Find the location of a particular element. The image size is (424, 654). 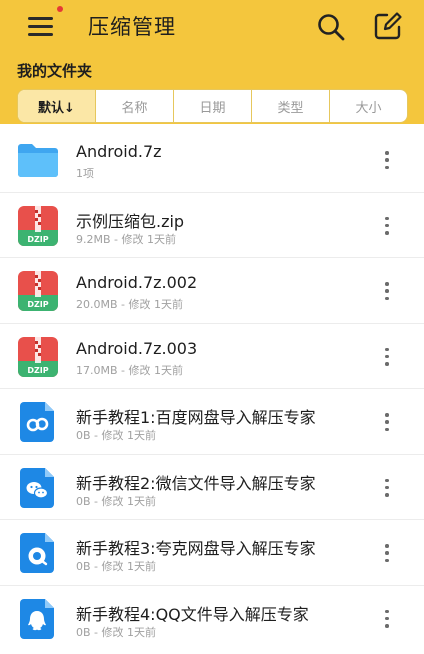

file-name: 新手教程3:夸克网盘导入解压专家 is located at coordinates (196, 548).